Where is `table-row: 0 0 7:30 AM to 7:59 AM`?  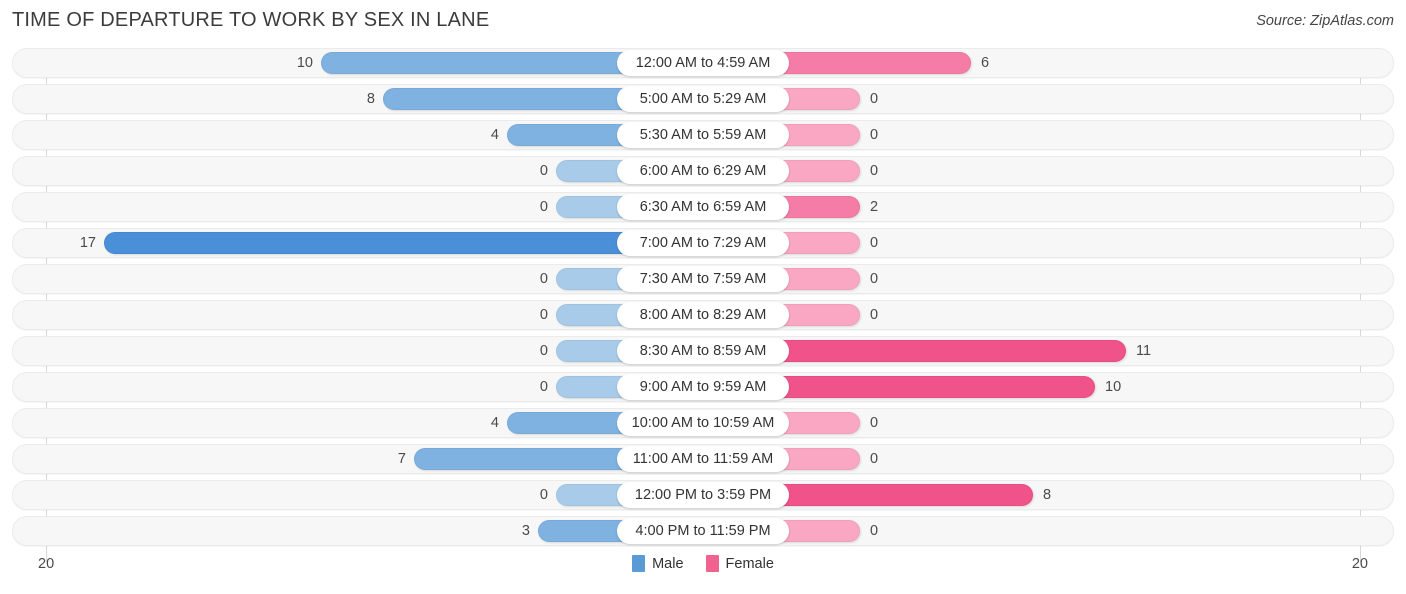
table-row: 0 0 7:30 AM to 7:59 AM is located at coordinates (703, 279).